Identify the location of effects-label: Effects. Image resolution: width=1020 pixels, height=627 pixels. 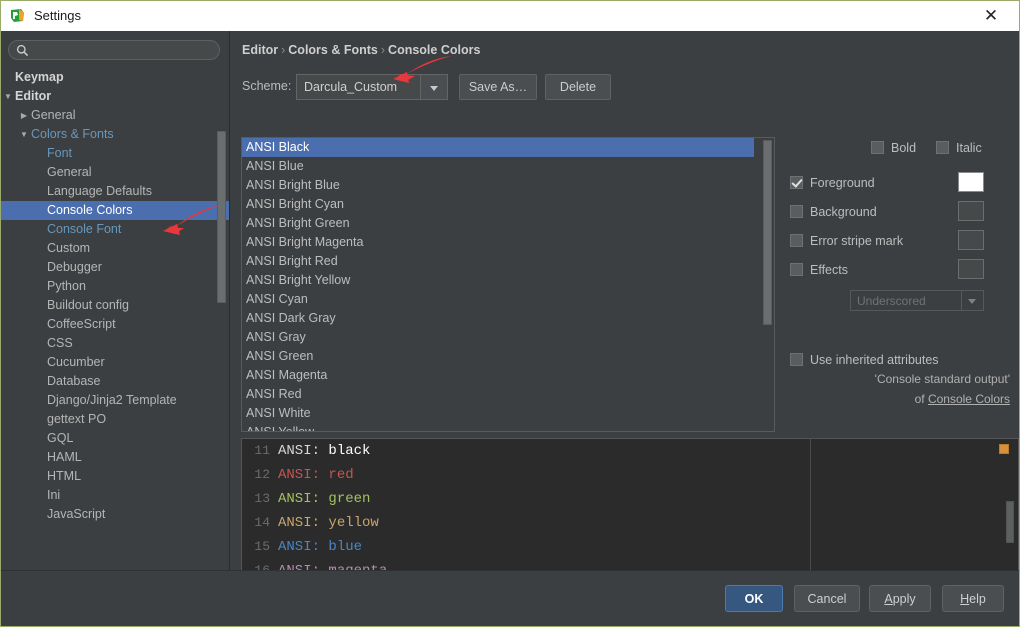
(829, 270).